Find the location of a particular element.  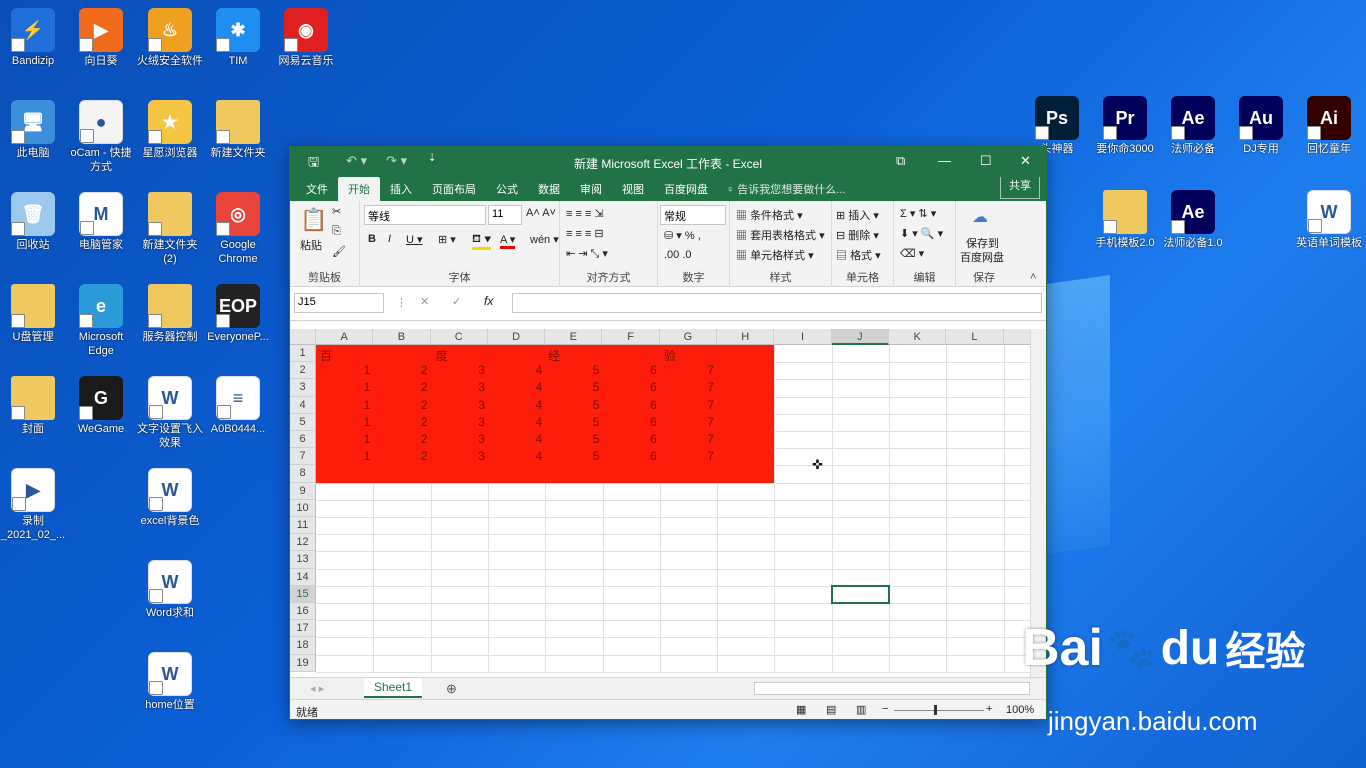

row-header: 6 is located at coordinates (303, 440).